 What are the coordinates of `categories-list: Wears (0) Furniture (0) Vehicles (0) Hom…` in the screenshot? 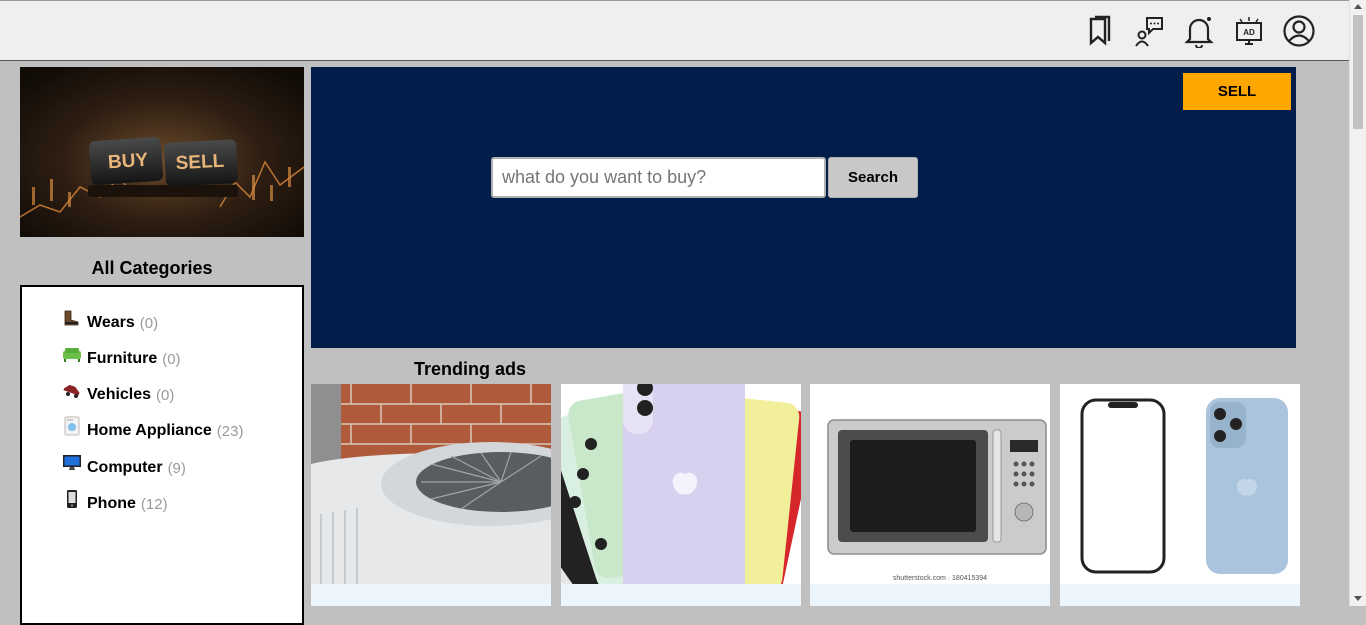 It's located at (162, 455).